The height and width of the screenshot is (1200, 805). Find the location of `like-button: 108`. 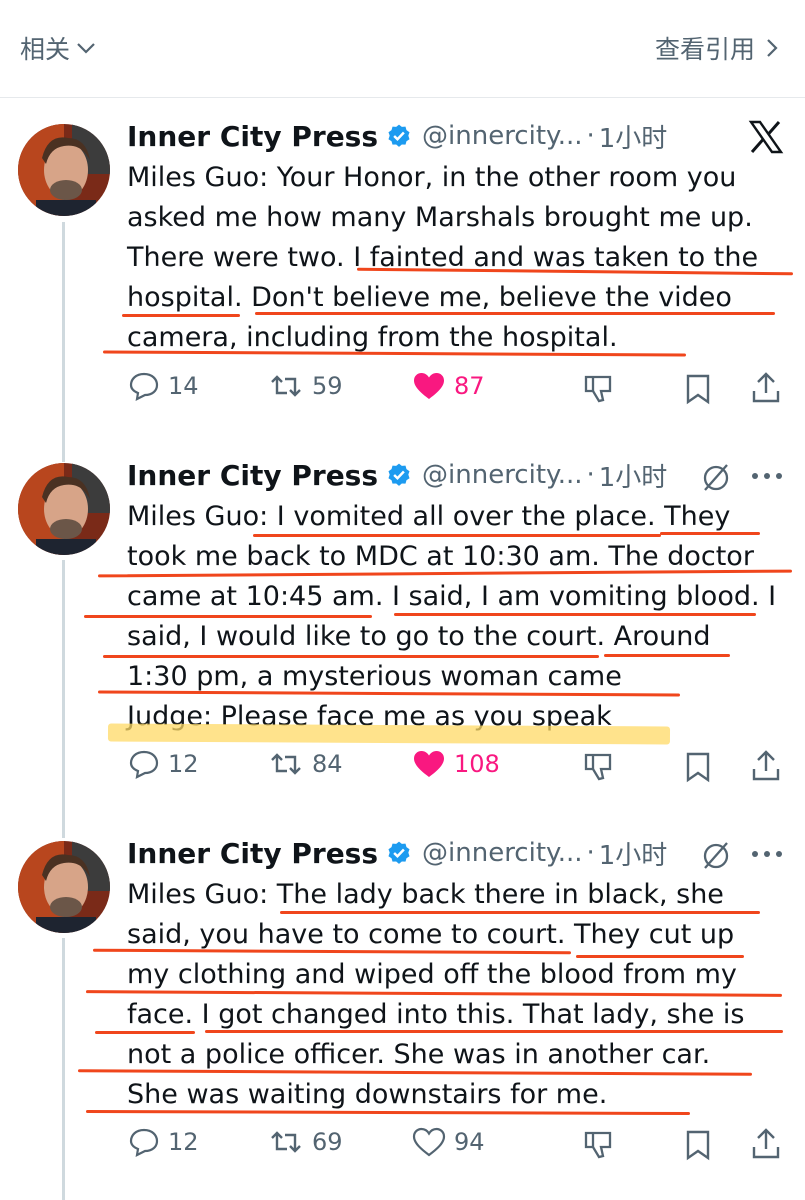

like-button: 108 is located at coordinates (456, 764).